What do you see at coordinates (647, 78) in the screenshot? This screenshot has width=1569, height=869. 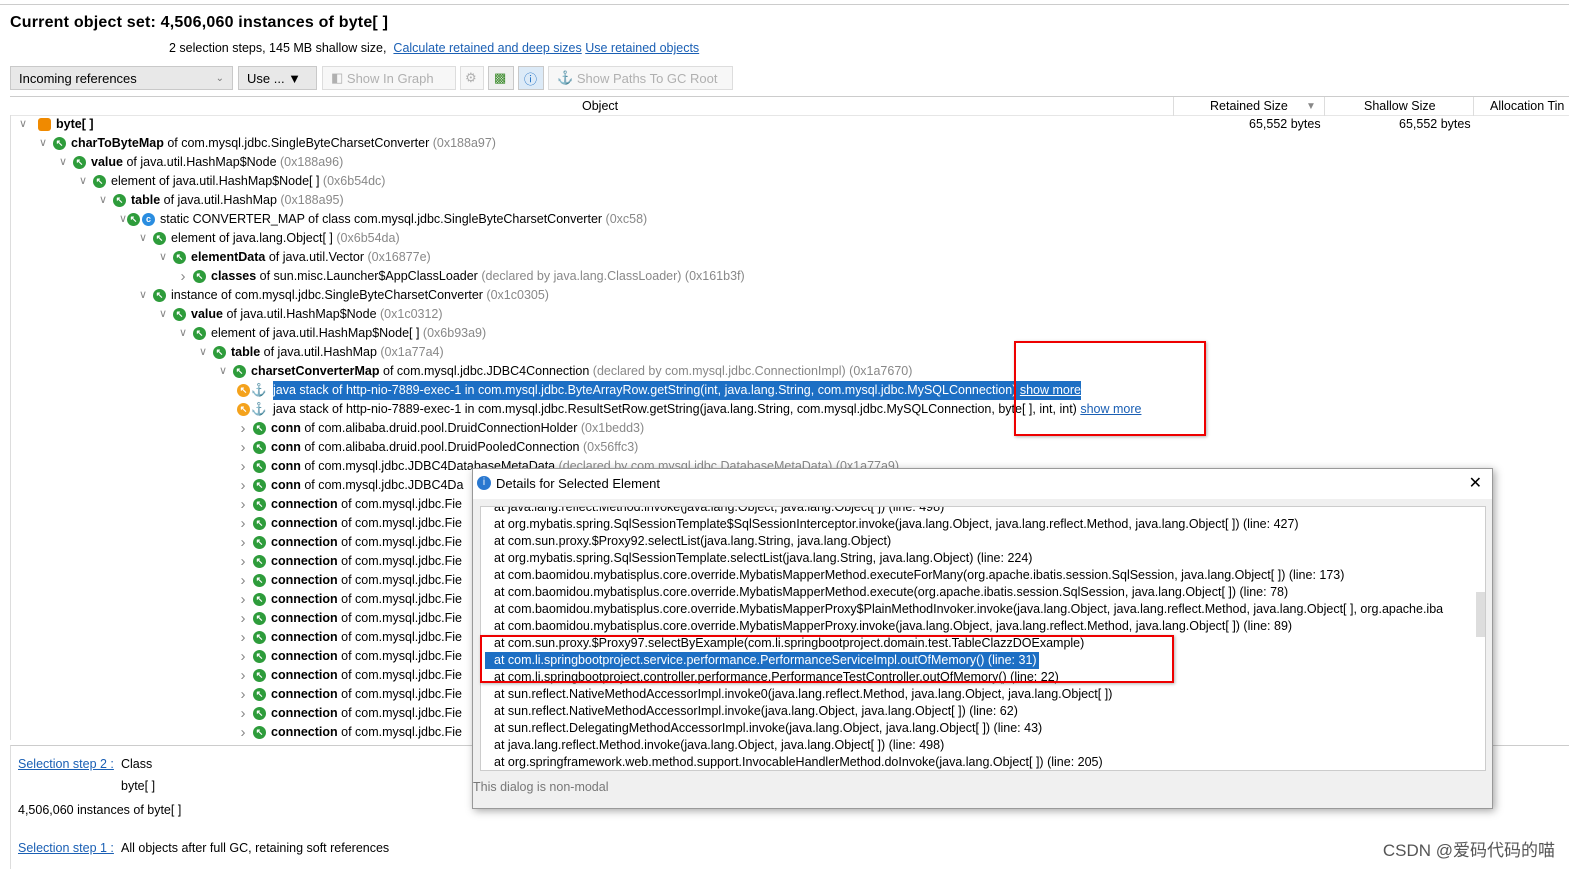 I see `show-paths-label: Show Paths To GC Root` at bounding box center [647, 78].